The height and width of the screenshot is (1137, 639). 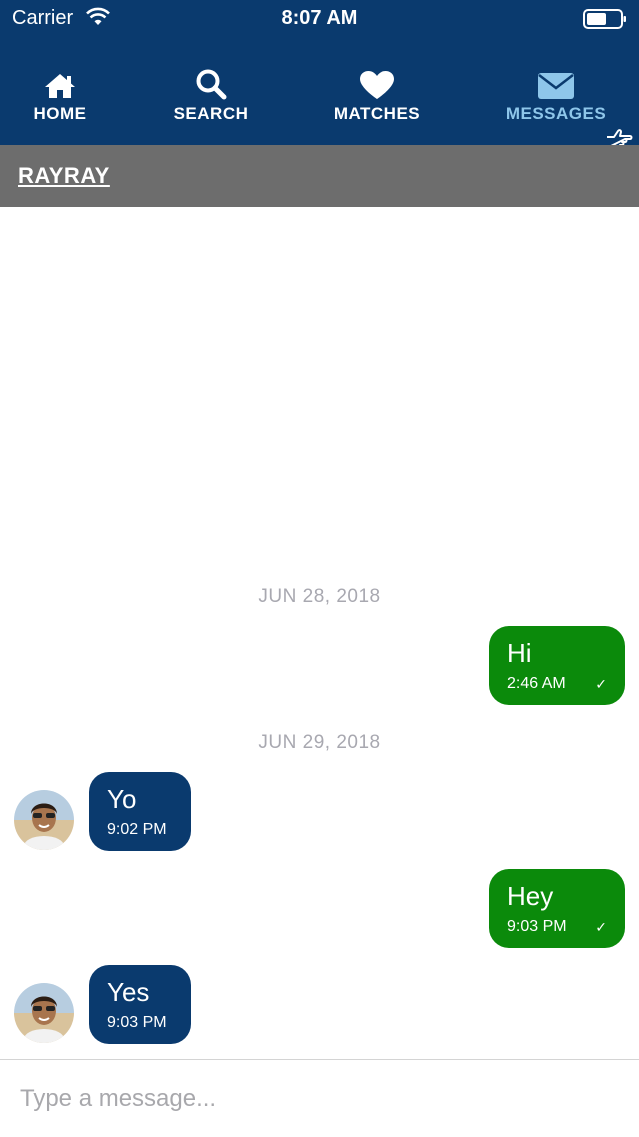 I want to click on envelope-icon, so click(x=556, y=84).